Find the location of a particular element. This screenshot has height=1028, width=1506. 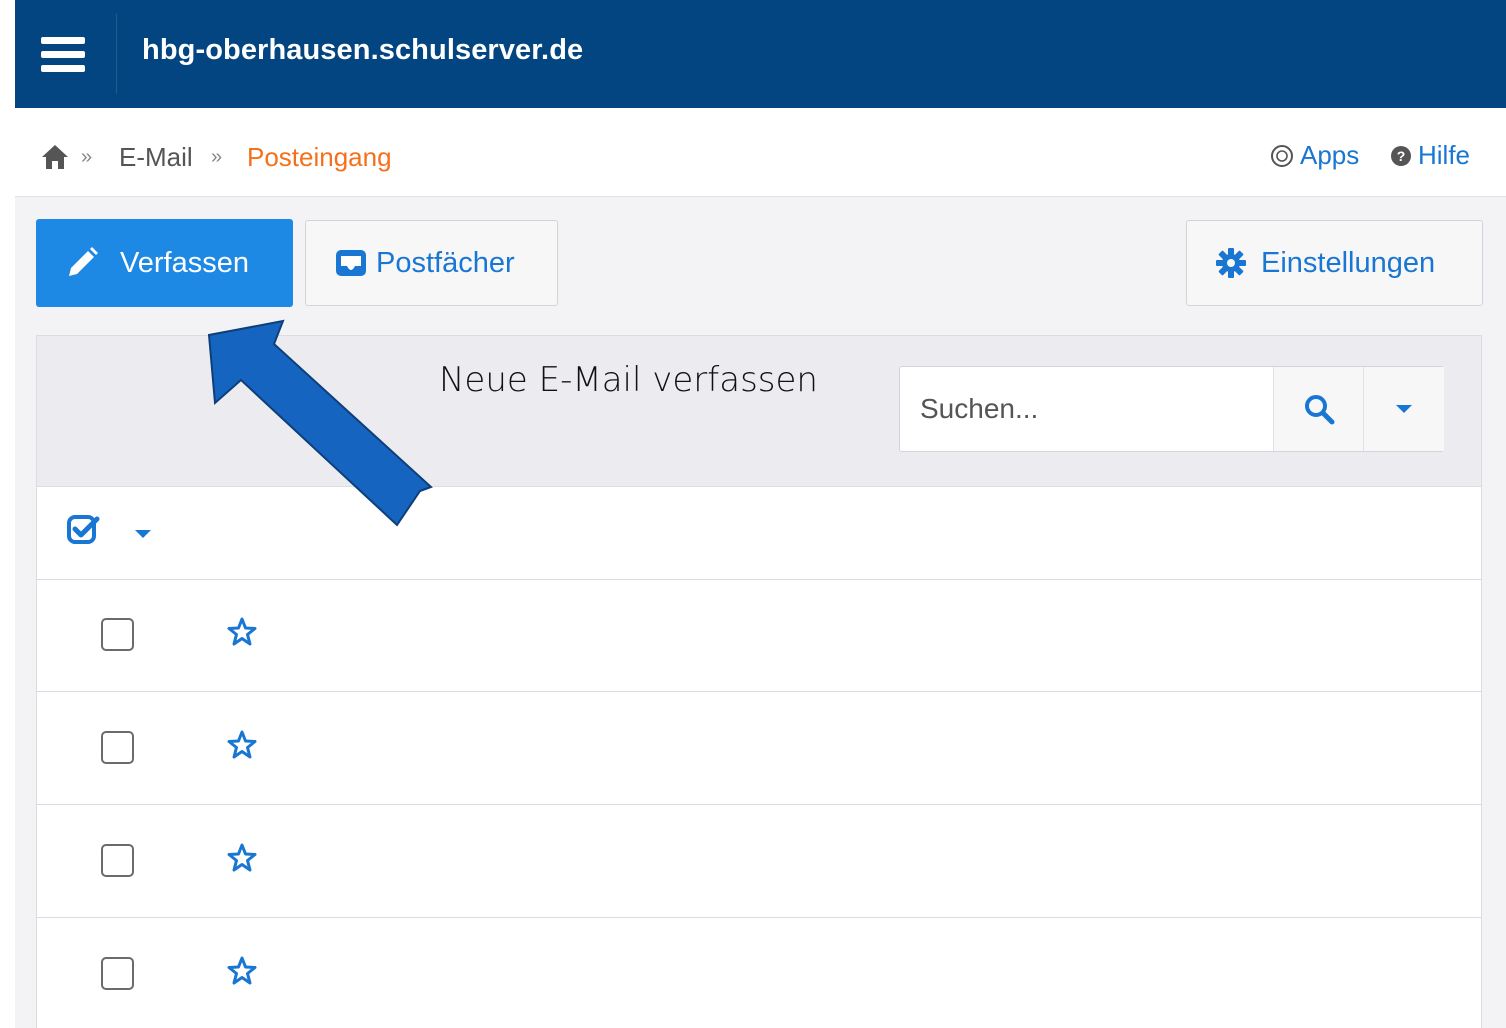

breadcrumb-inbox: Posteingang is located at coordinates (319, 157).